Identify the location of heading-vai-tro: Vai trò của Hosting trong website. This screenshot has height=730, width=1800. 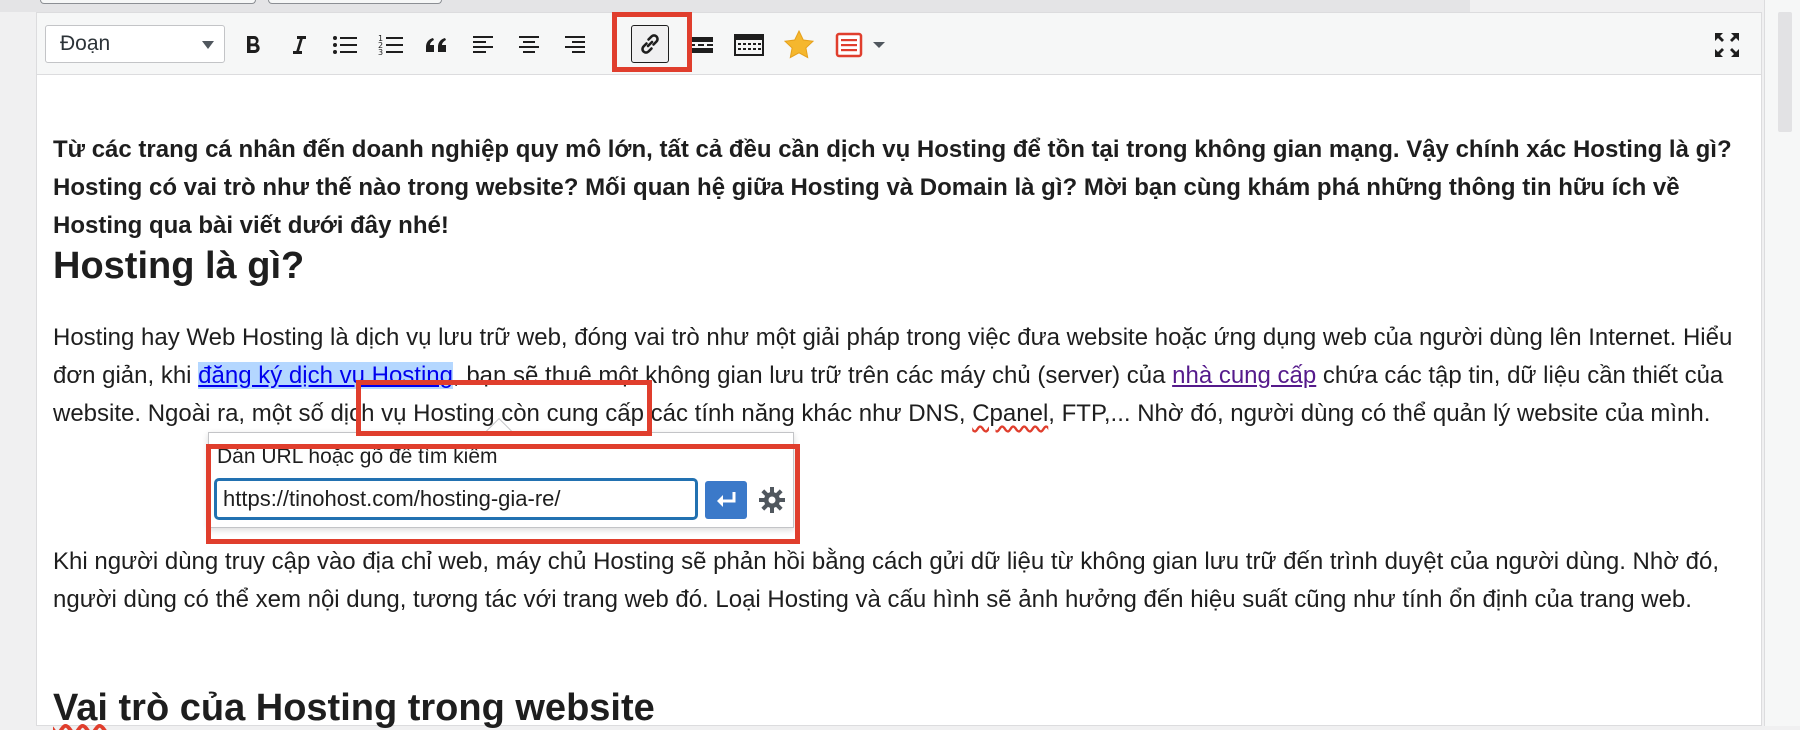
(354, 708).